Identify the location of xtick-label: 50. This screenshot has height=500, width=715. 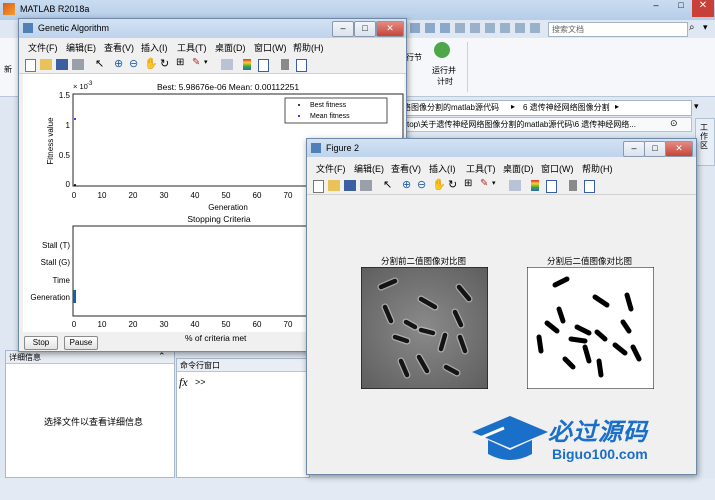
(226, 324).